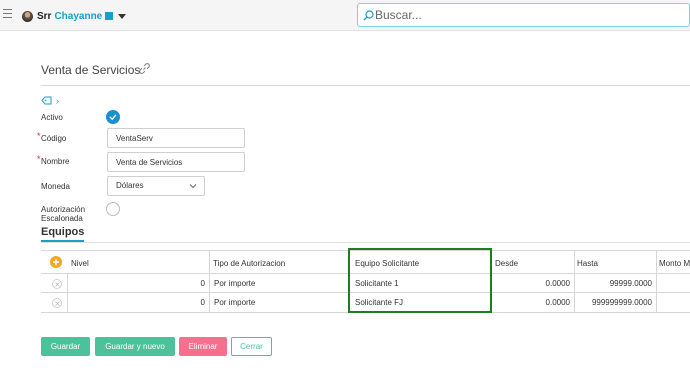 The image size is (690, 374). What do you see at coordinates (62, 232) in the screenshot?
I see `section-title: Equipos` at bounding box center [62, 232].